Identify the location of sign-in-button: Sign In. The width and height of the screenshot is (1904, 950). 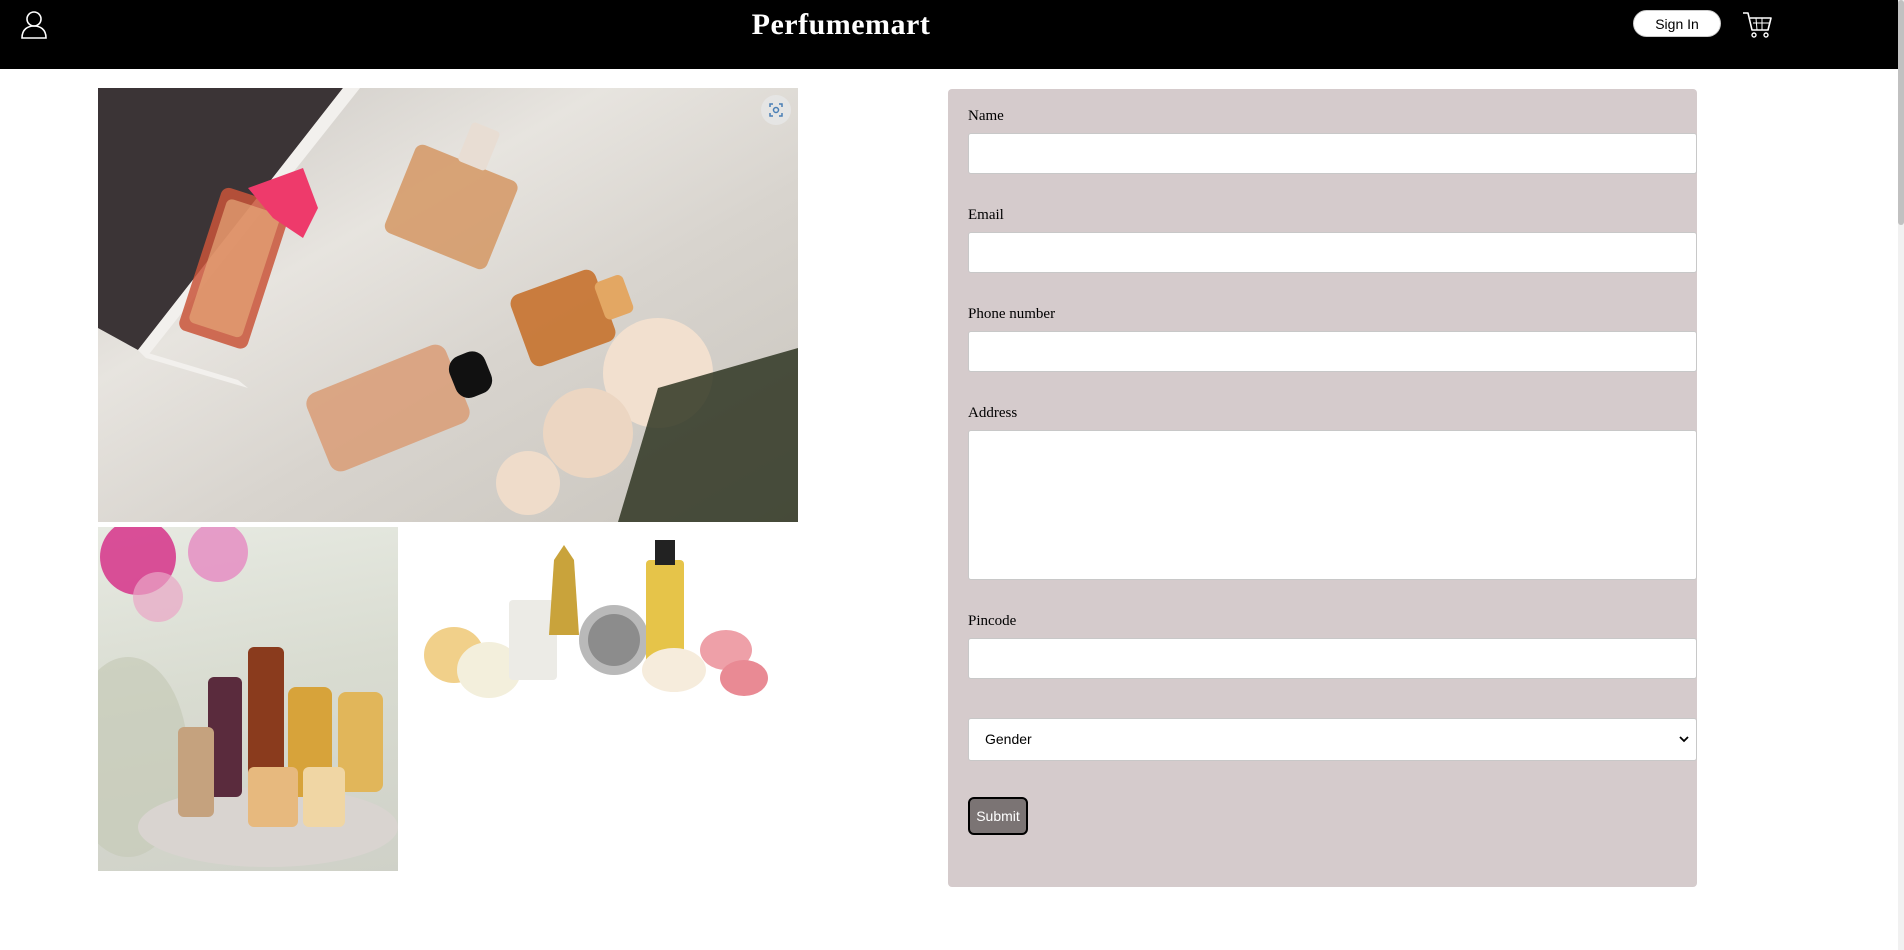
(1677, 23).